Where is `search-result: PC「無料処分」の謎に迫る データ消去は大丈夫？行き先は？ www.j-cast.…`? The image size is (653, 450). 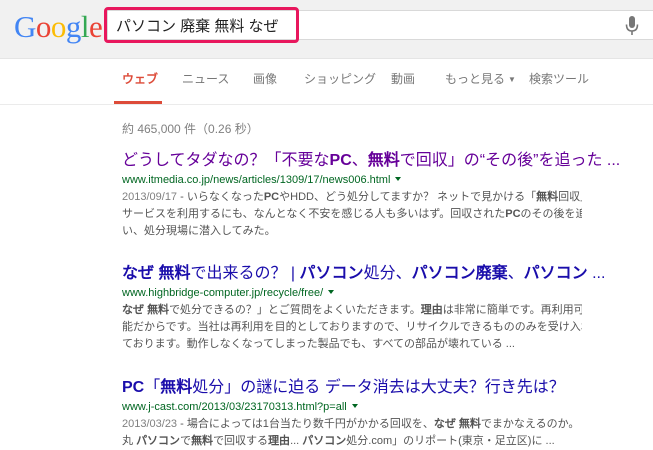
search-result: PC「無料処分」の謎に迫る データ消去は大丈夫？行き先は？ www.j-cast.… is located at coordinates (387, 414).